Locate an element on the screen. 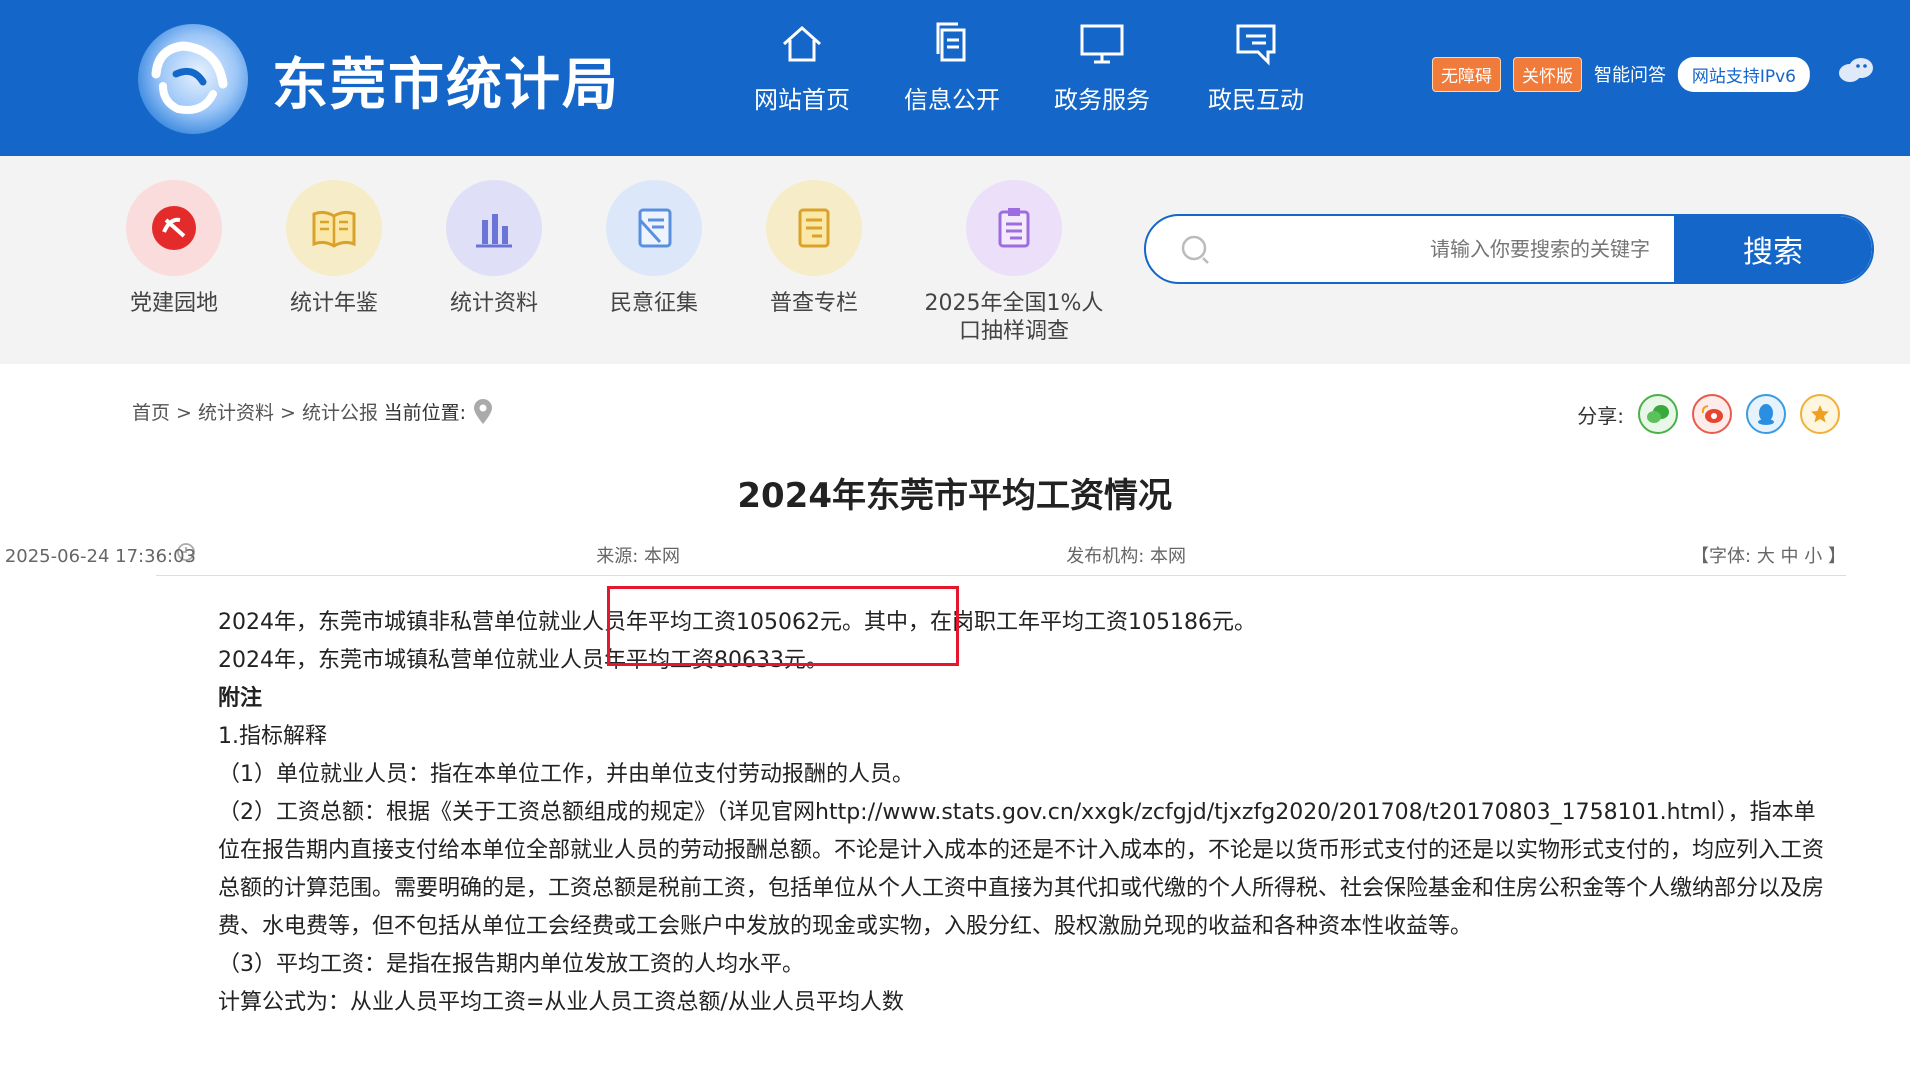 Image resolution: width=1910 pixels, height=1080 pixels. bar-chart-icon is located at coordinates (494, 231).